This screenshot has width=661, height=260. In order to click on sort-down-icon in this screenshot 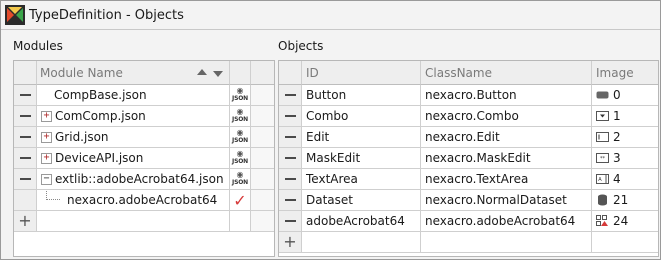, I will do `click(218, 73)`.